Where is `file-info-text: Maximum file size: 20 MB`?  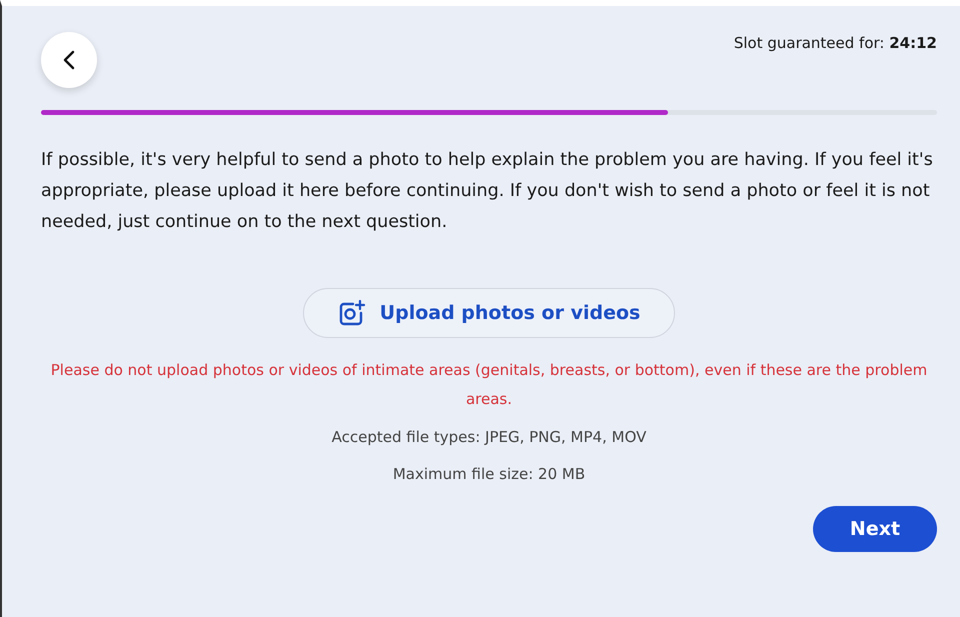
file-info-text: Maximum file size: 20 MB is located at coordinates (489, 474).